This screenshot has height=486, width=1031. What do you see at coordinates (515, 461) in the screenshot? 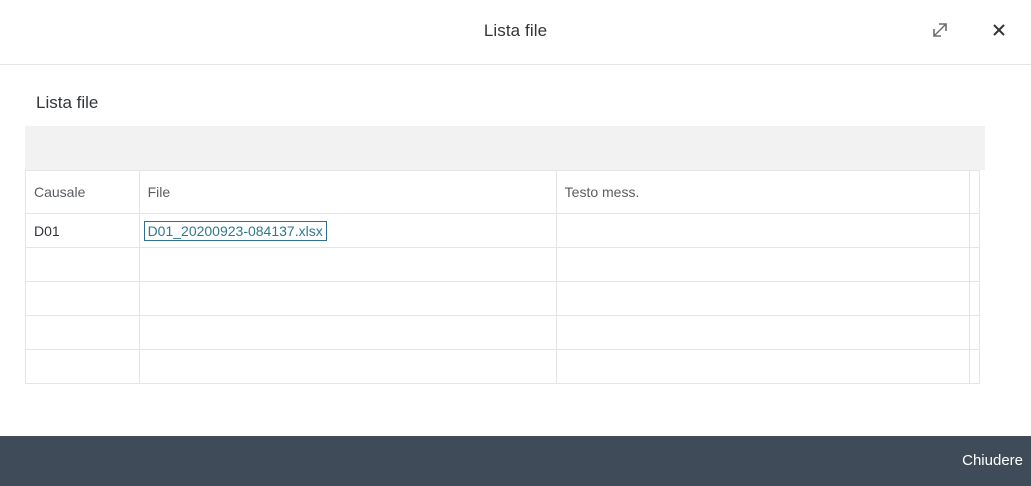
I see `dialog-footer: Chiudere` at bounding box center [515, 461].